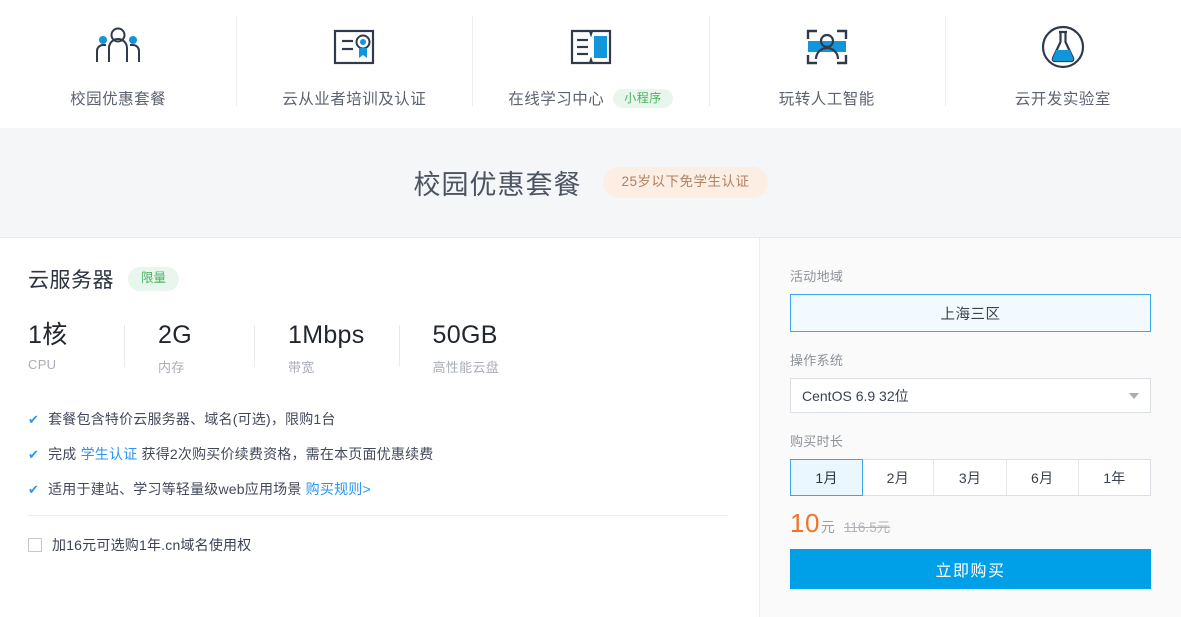  What do you see at coordinates (970, 569) in the screenshot?
I see `buy-now-button: 立即购买` at bounding box center [970, 569].